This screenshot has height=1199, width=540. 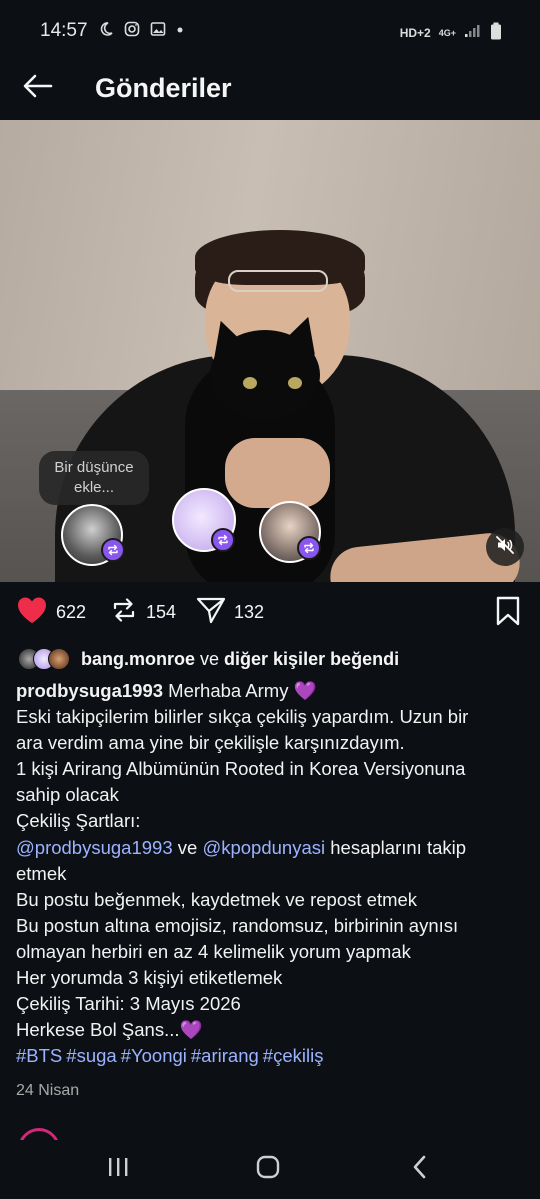 I want to click on speaker-muted-icon, so click(x=505, y=547).